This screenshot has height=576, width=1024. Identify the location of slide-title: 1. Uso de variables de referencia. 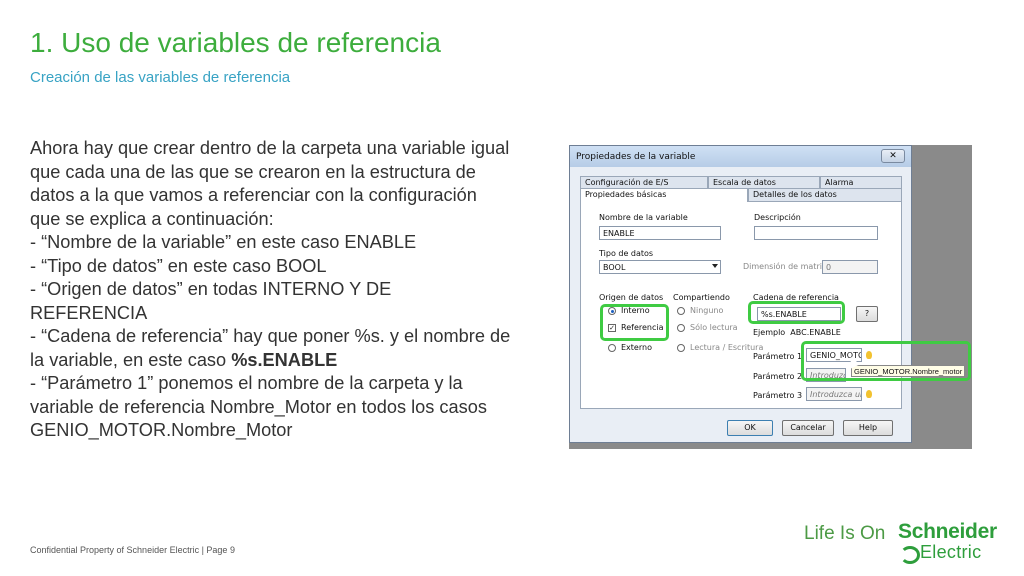
(235, 42).